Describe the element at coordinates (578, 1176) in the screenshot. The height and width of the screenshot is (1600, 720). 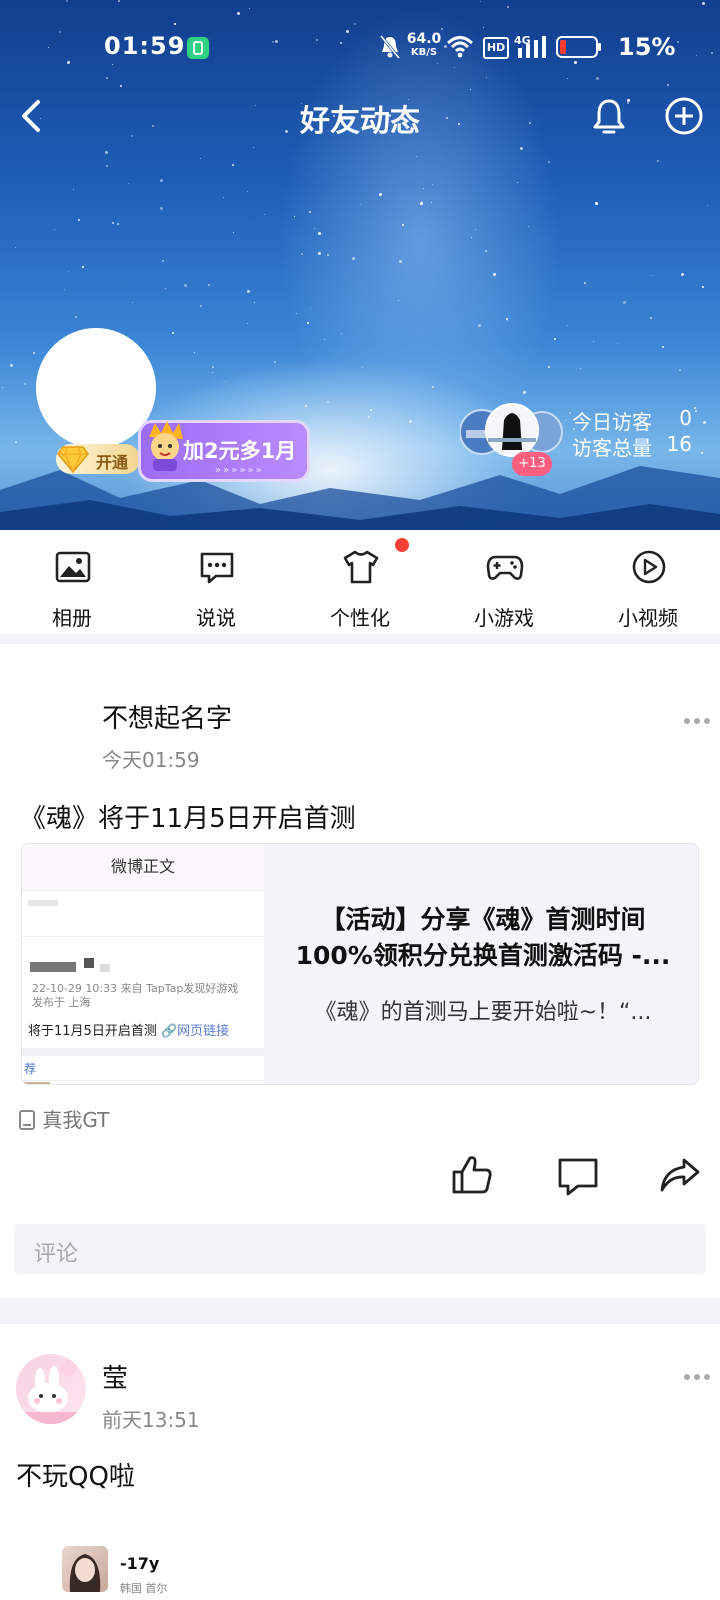
I see `comment-icon` at that location.